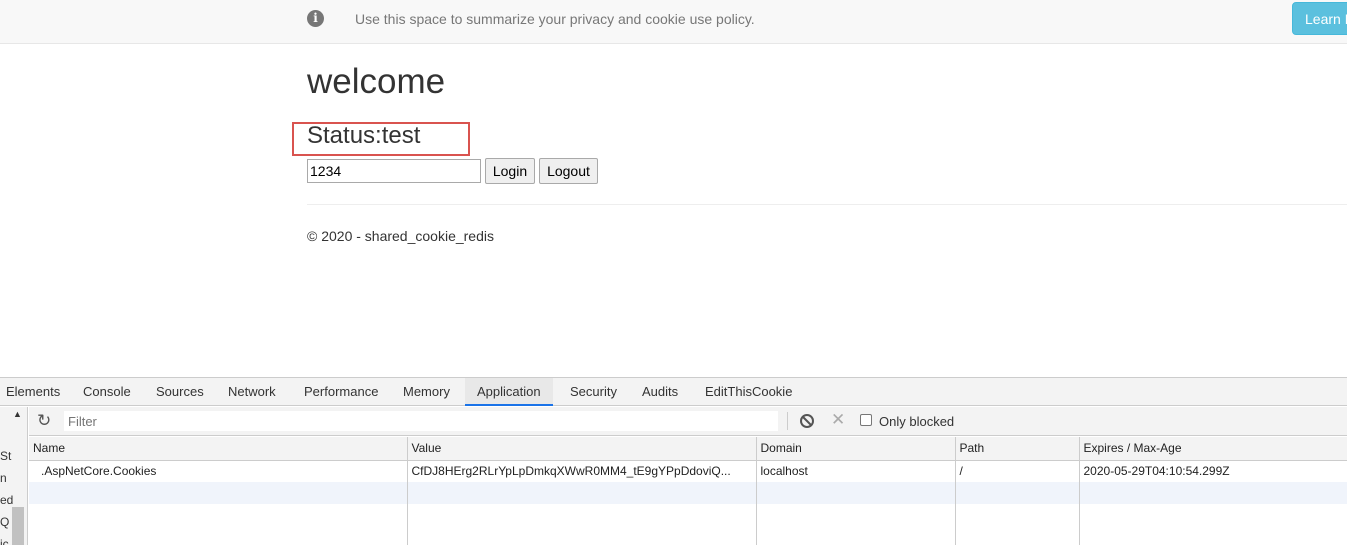 The height and width of the screenshot is (545, 1347). I want to click on table-header-row: Name Value Domain Path Expires / Max-Age, so click(688, 449).